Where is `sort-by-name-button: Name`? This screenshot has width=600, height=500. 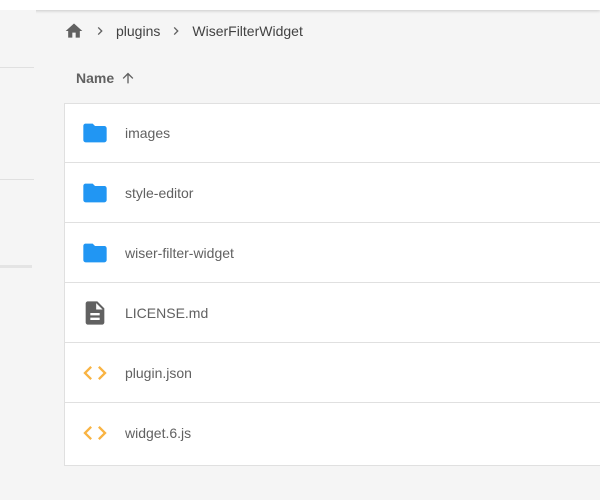
sort-by-name-button: Name is located at coordinates (106, 78).